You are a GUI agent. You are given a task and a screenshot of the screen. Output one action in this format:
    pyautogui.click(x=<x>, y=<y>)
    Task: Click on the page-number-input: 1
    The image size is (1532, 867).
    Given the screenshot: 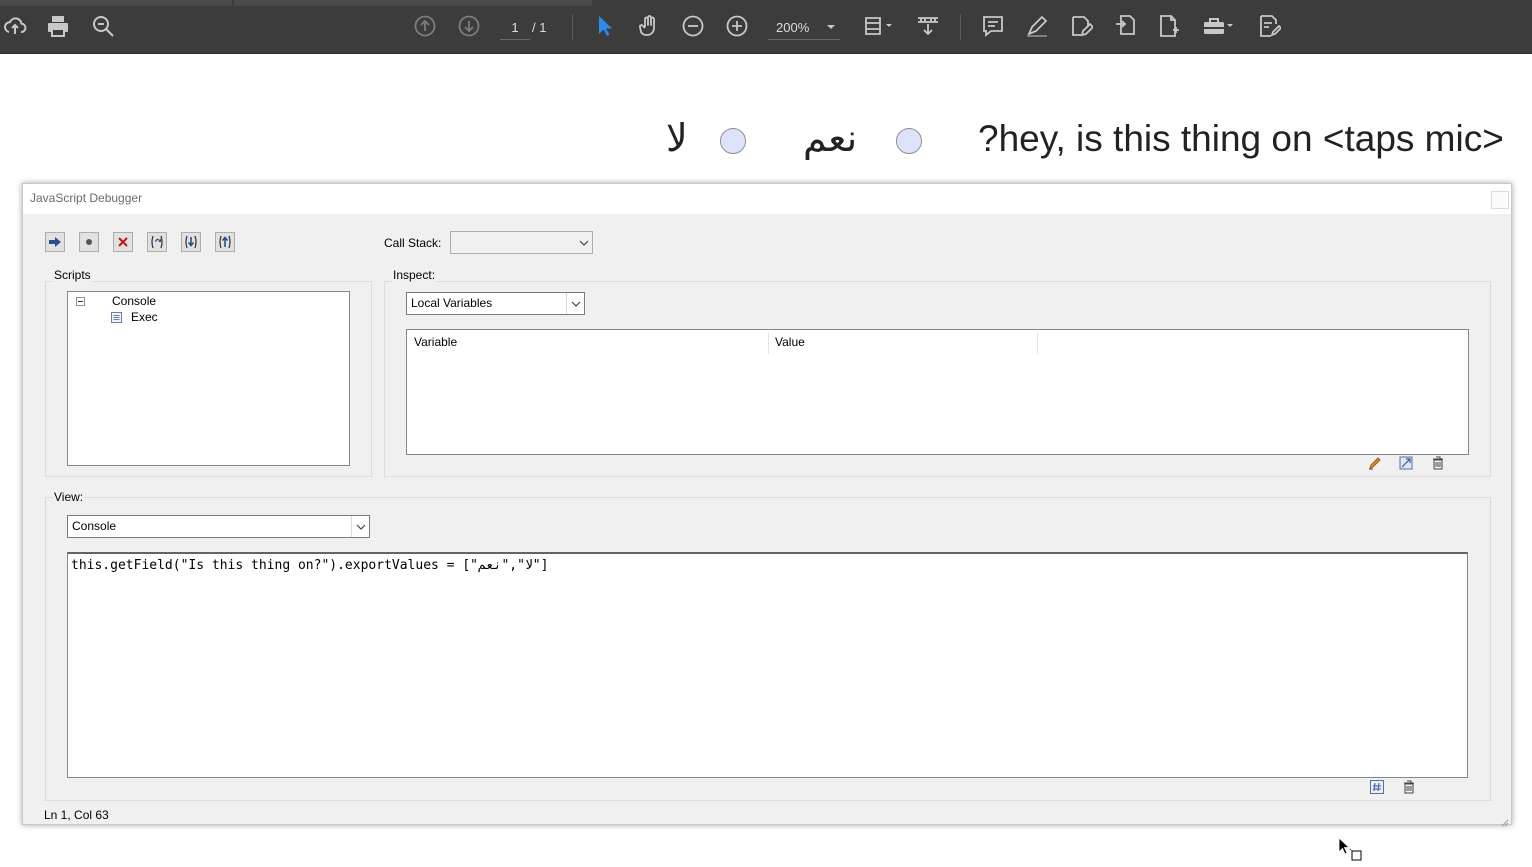 What is the action you would take?
    pyautogui.click(x=515, y=28)
    